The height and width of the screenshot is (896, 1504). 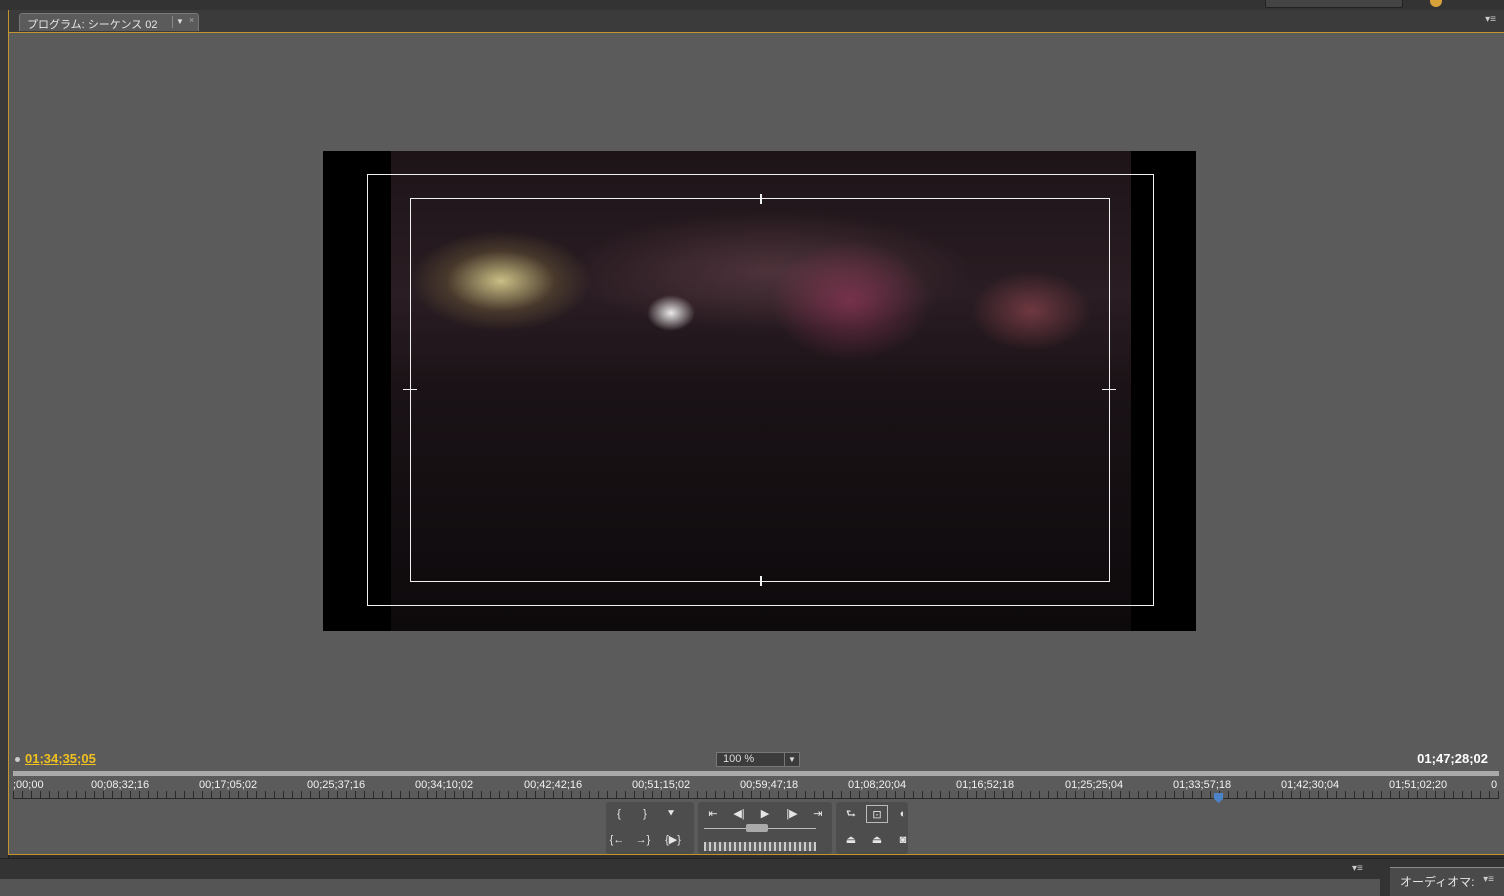 What do you see at coordinates (739, 759) in the screenshot?
I see `zoom-value: 100 %` at bounding box center [739, 759].